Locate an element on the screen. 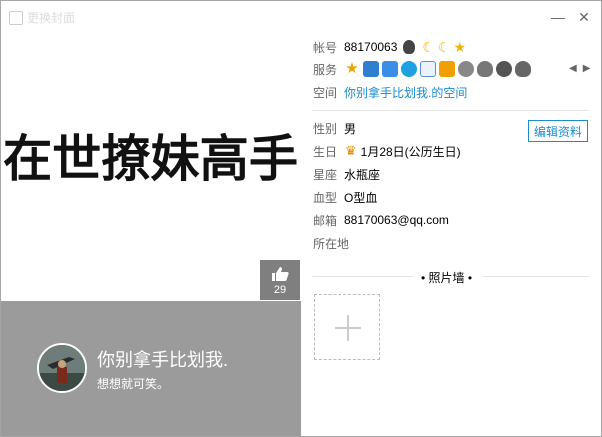 The image size is (602, 437). next-arrow-icon: ▶ is located at coordinates (587, 68).